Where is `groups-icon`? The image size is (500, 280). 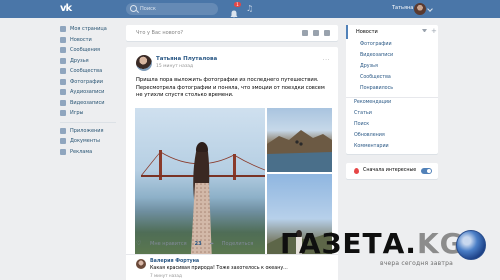 groups-icon is located at coordinates (63, 71).